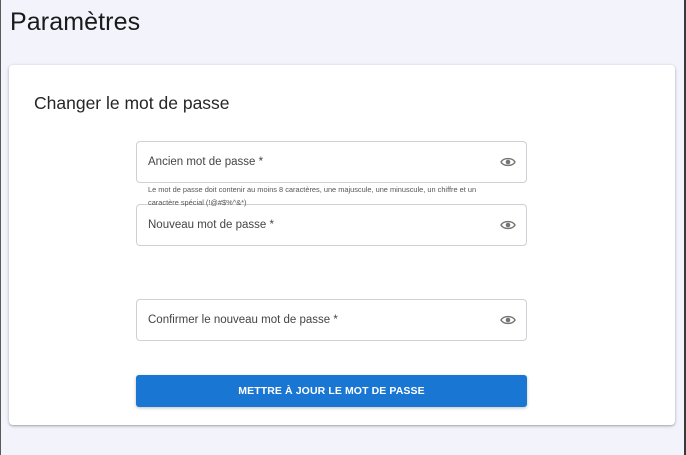 The image size is (686, 455). What do you see at coordinates (331, 162) in the screenshot?
I see `old-password-field: Ancien mot de passe *` at bounding box center [331, 162].